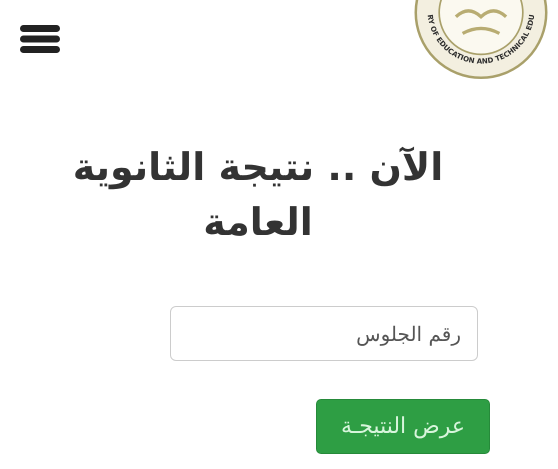  What do you see at coordinates (403, 426) in the screenshot?
I see `show-result-button: عرض النتيجـة` at bounding box center [403, 426].